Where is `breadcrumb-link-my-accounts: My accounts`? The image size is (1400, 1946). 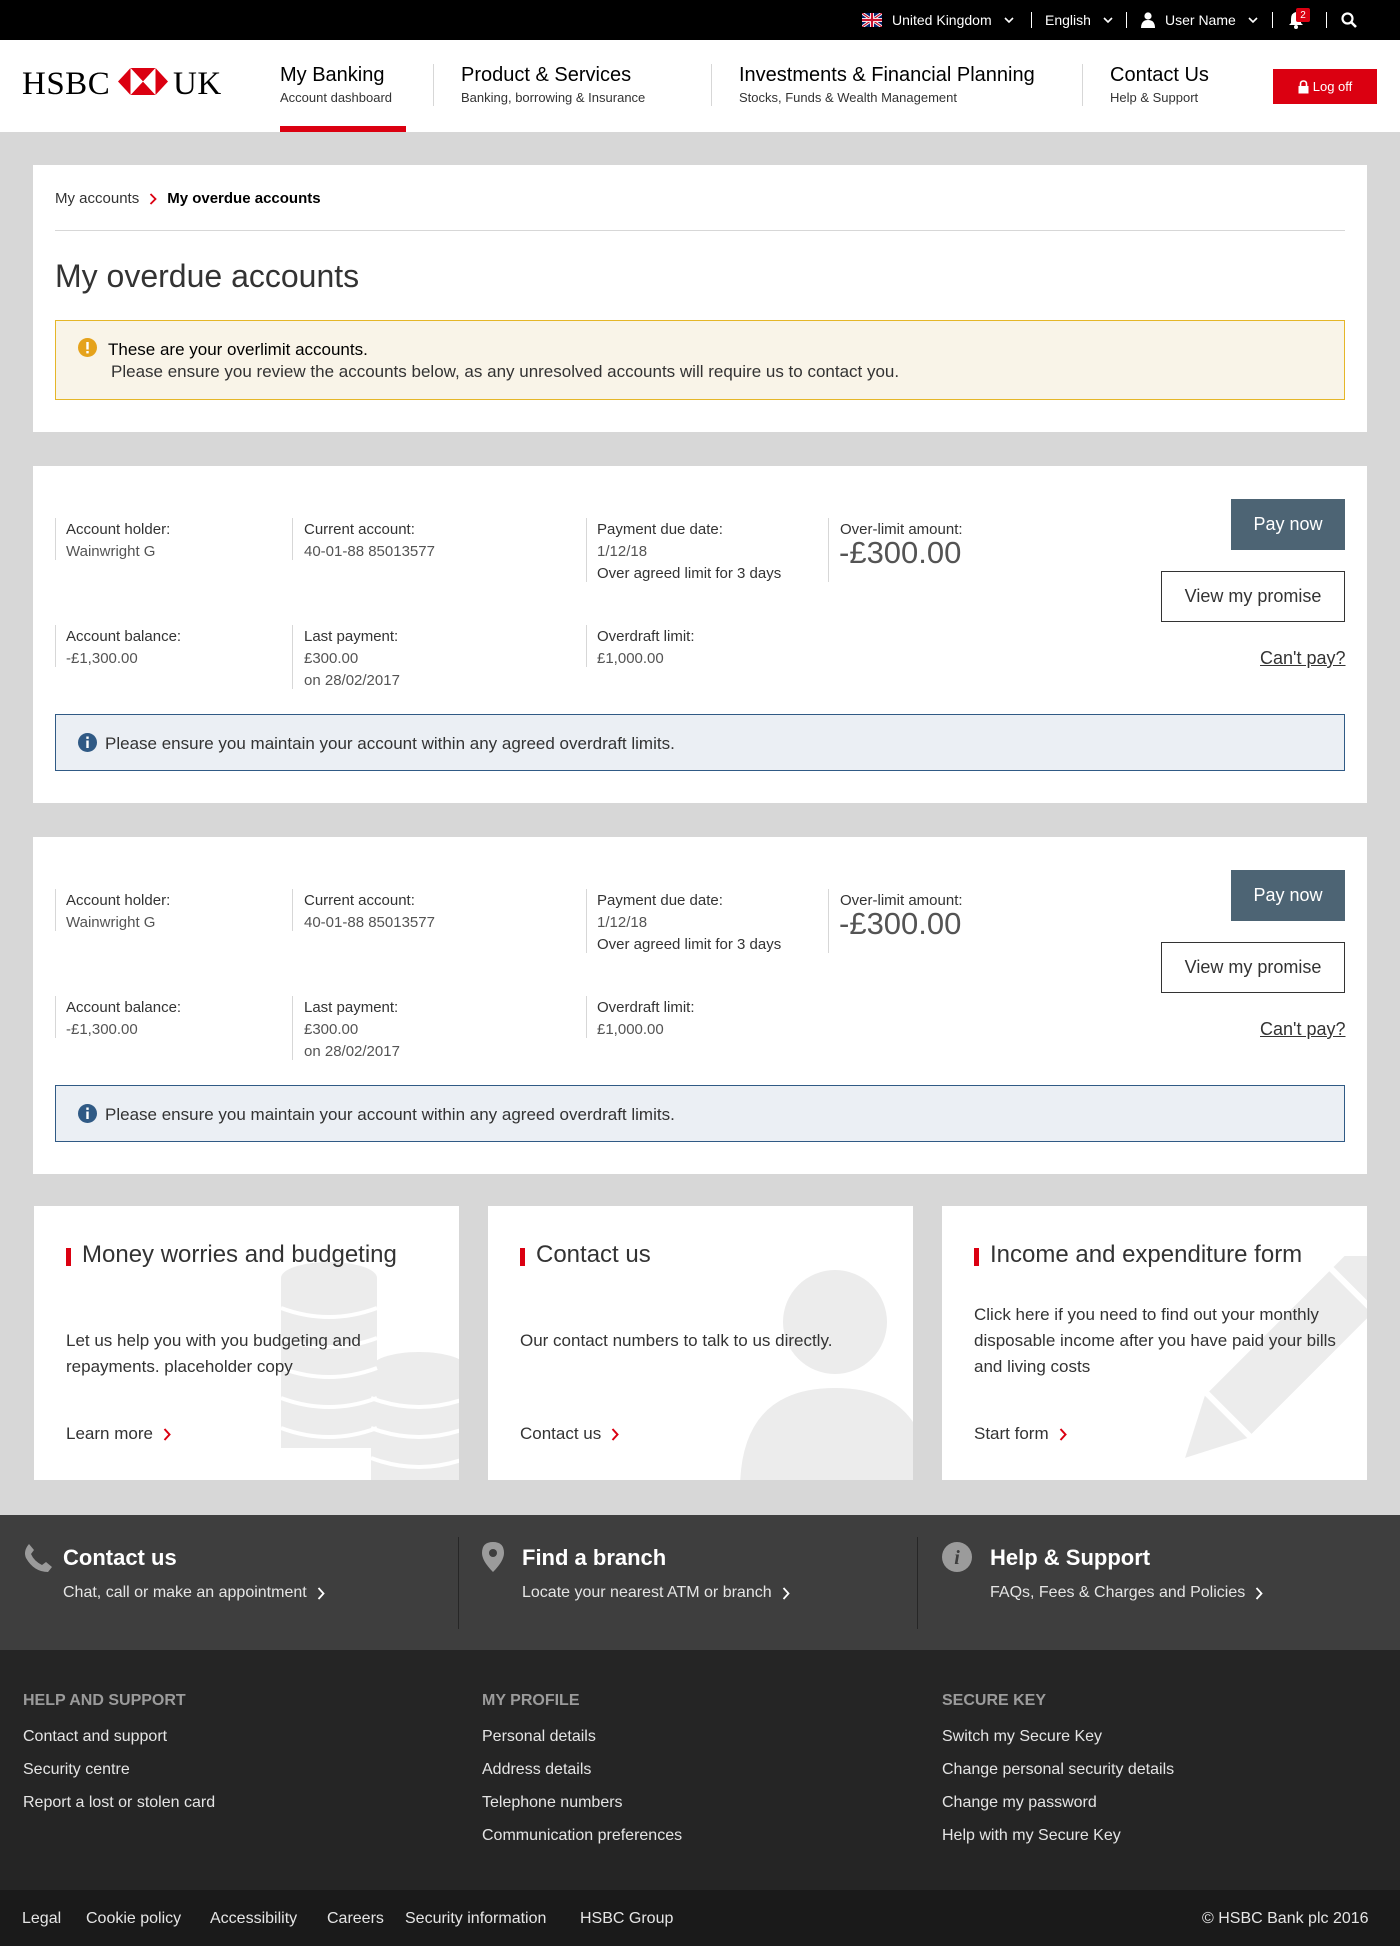
breadcrumb-link-my-accounts: My accounts is located at coordinates (97, 198).